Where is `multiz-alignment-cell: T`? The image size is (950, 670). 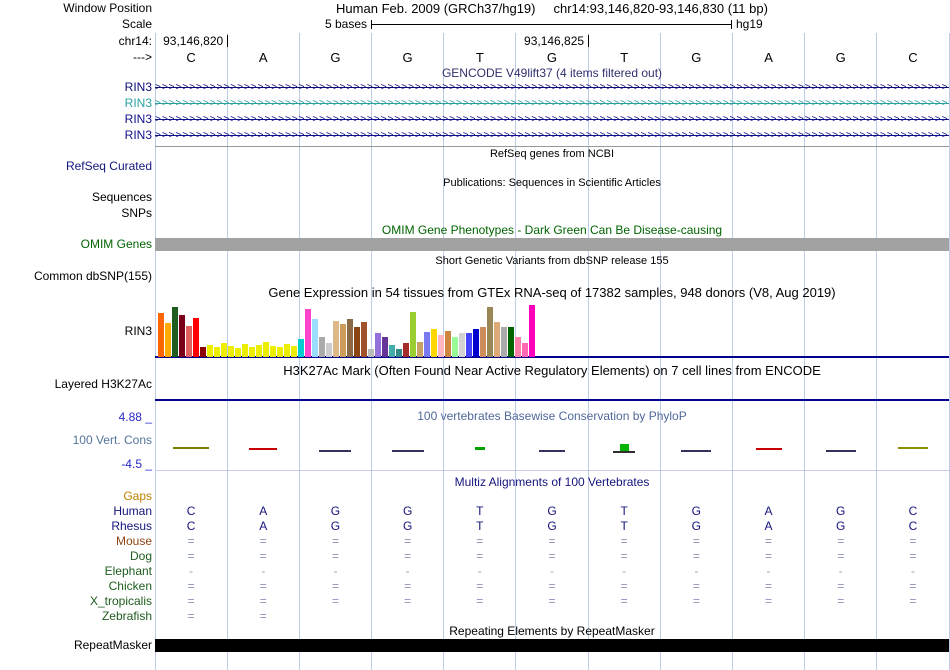 multiz-alignment-cell: T is located at coordinates (624, 511).